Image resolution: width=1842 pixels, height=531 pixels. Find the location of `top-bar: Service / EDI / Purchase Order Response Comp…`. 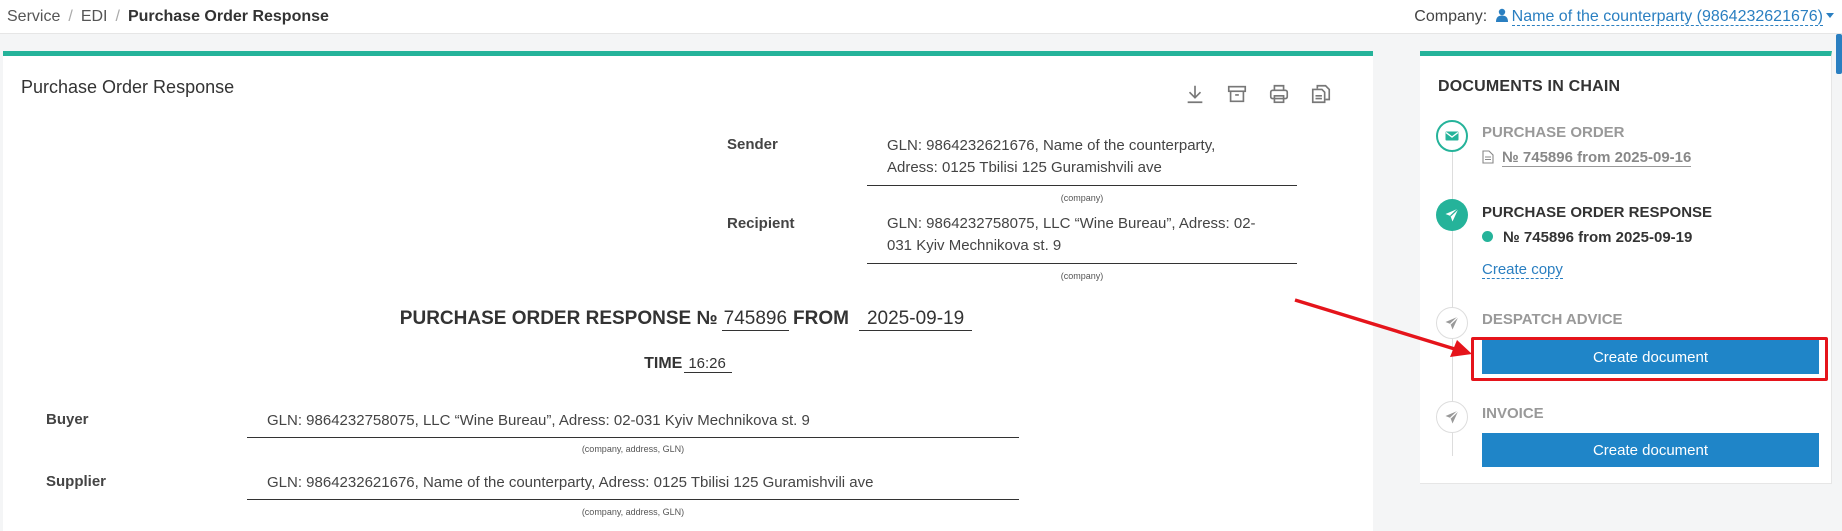

top-bar: Service / EDI / Purchase Order Response Comp… is located at coordinates (921, 17).